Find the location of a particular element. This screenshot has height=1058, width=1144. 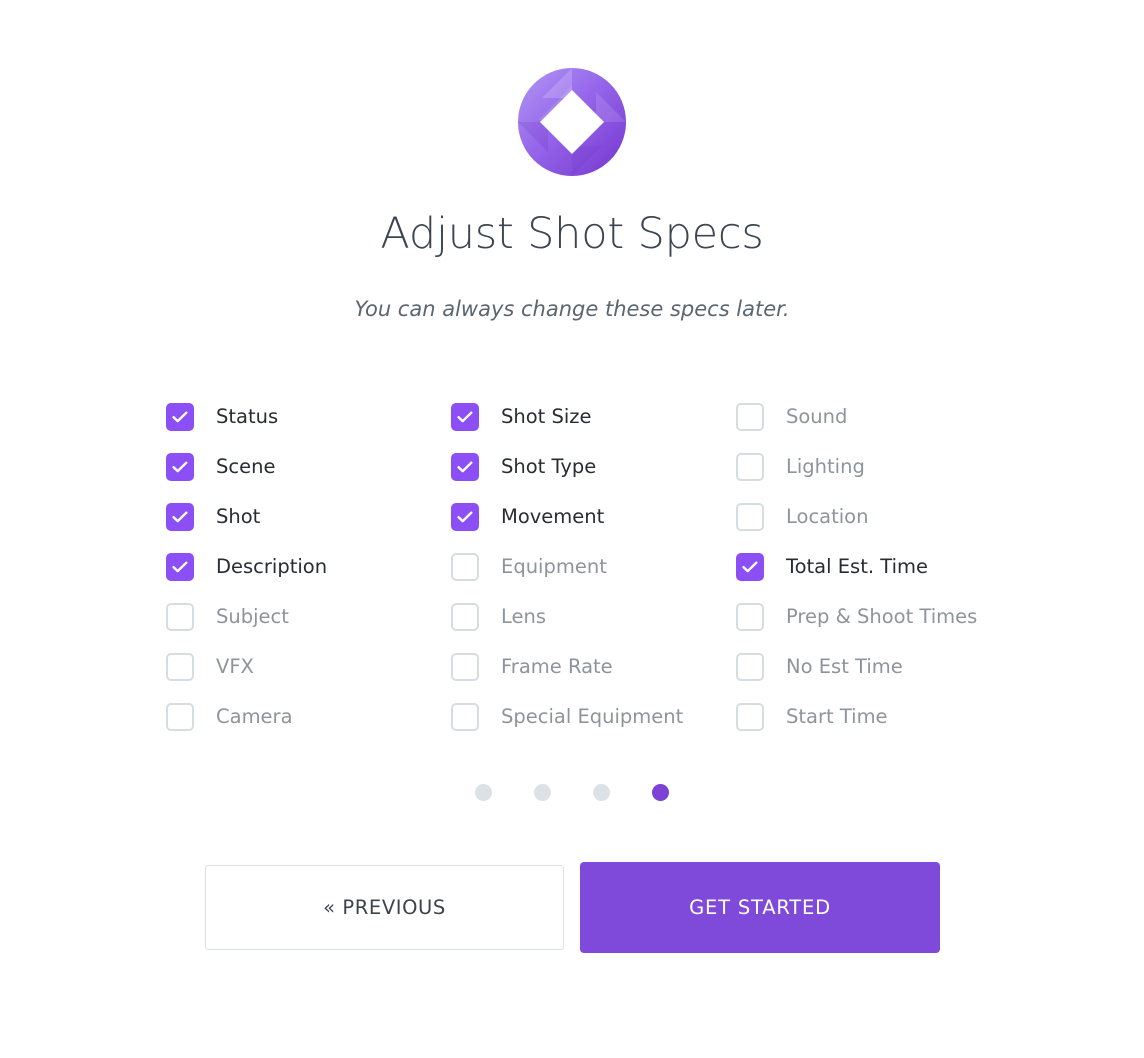

spec-row: Scene is located at coordinates (308, 467).